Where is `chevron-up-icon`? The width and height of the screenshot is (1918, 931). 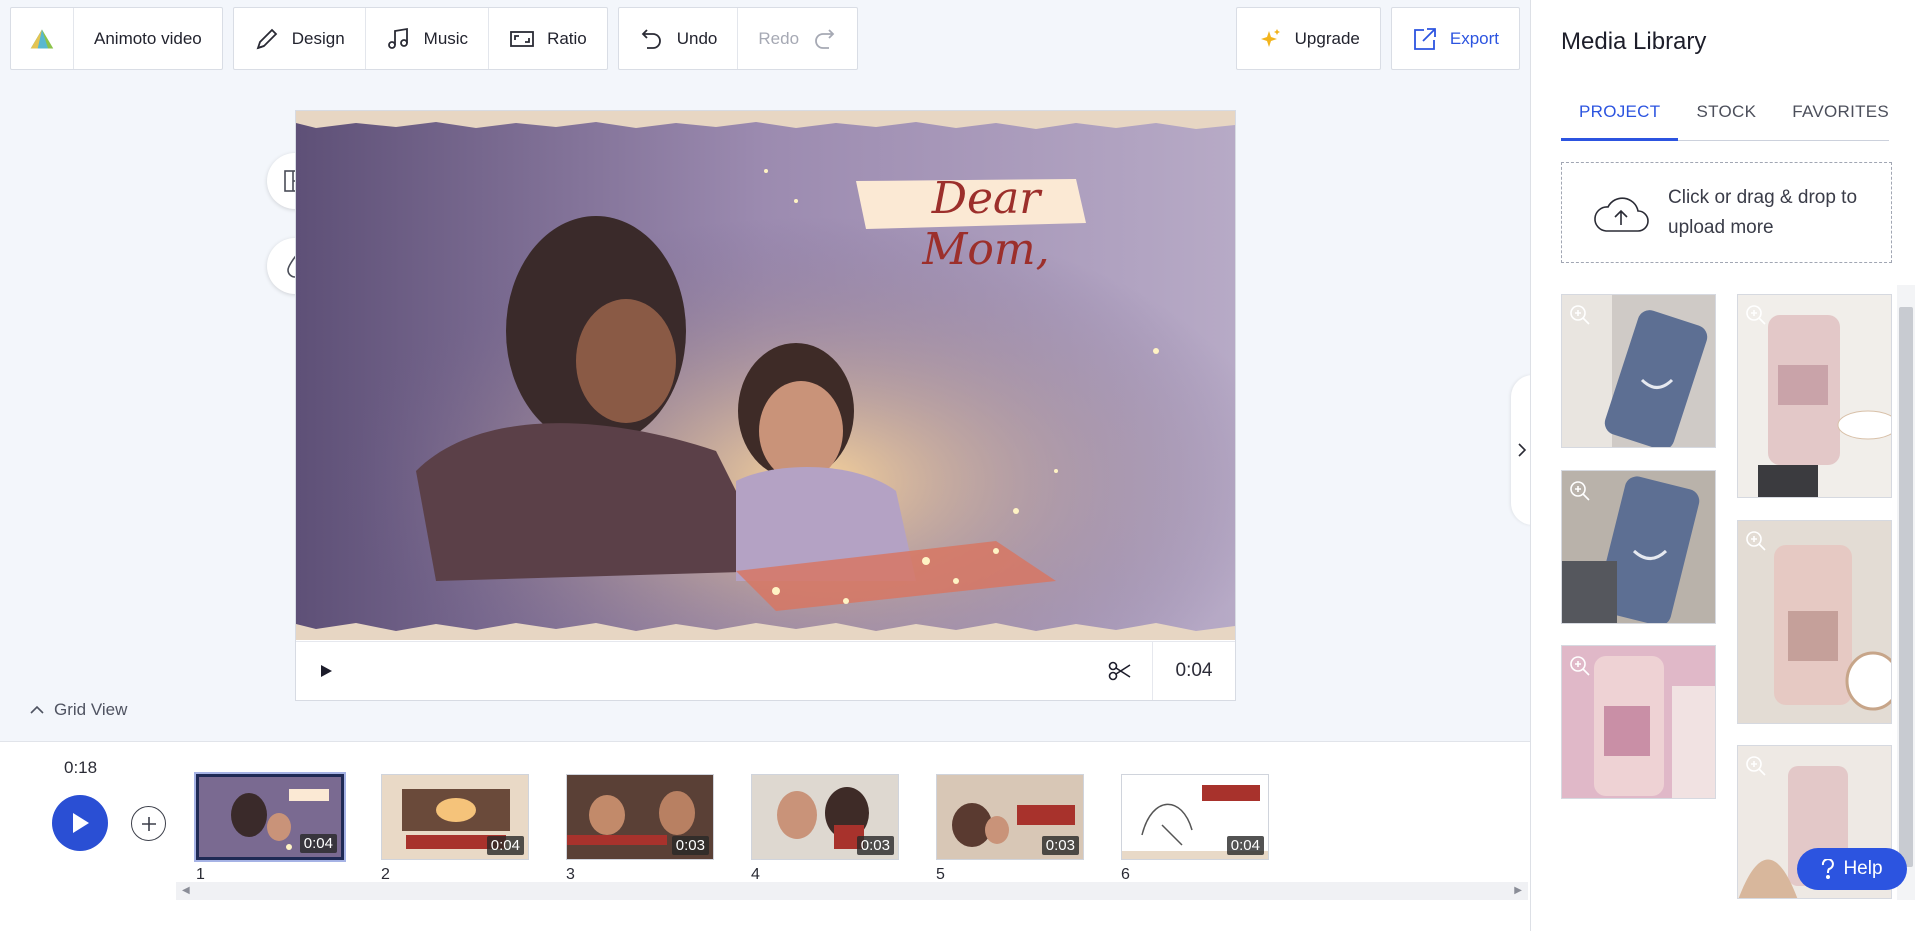
chevron-up-icon is located at coordinates (37, 709).